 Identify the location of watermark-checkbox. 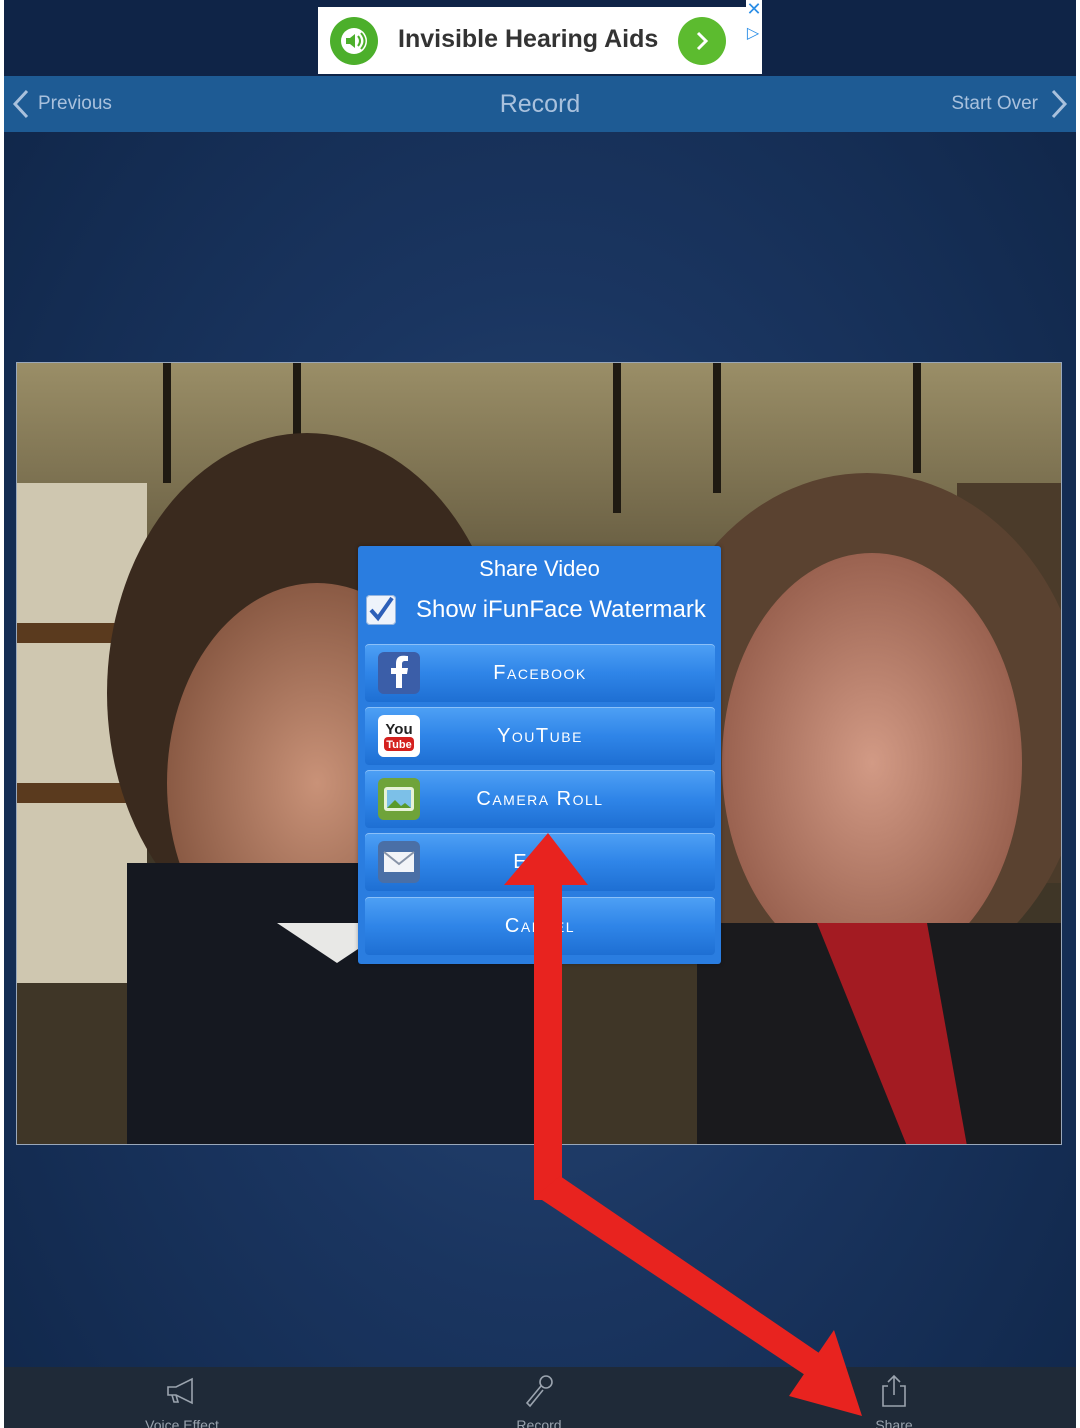
(381, 610).